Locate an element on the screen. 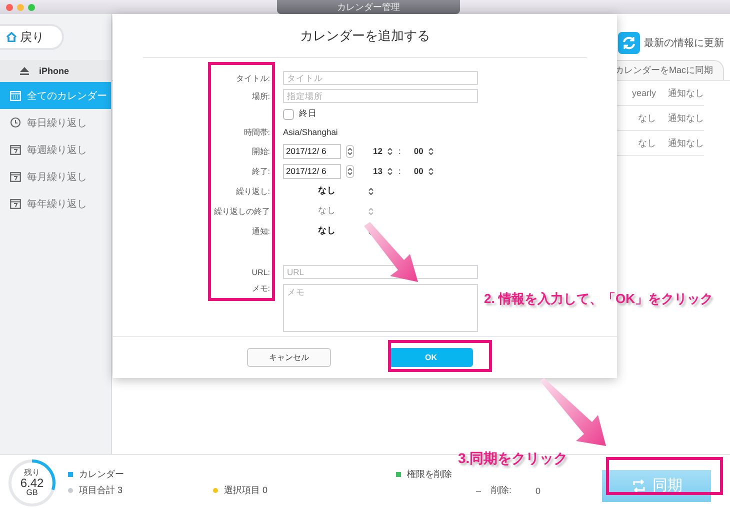 Image resolution: width=730 pixels, height=510 pixels. back-button: 戻り is located at coordinates (32, 37).